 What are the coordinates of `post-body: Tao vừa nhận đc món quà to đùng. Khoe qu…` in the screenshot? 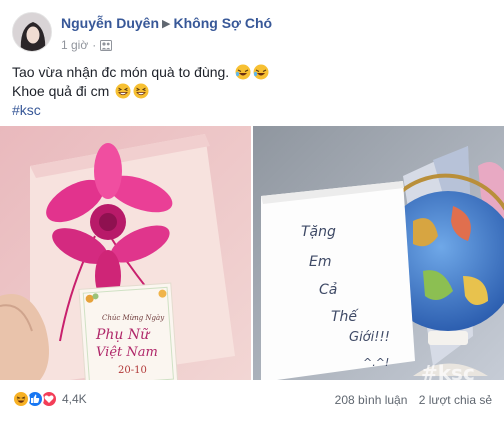 It's located at (252, 91).